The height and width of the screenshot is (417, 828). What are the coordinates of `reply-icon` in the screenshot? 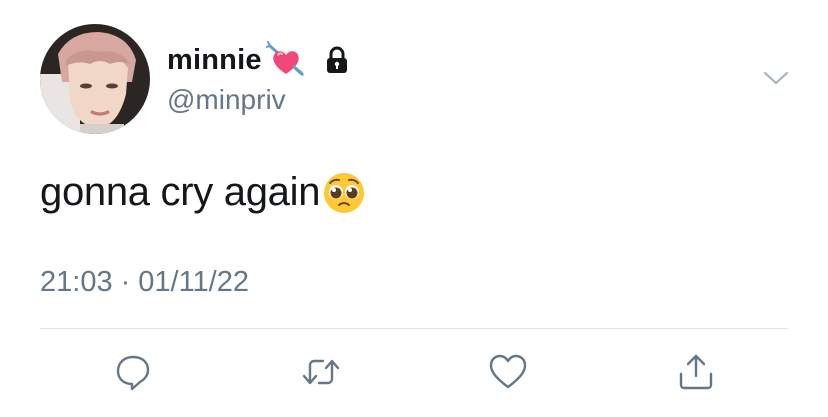 It's located at (133, 372).